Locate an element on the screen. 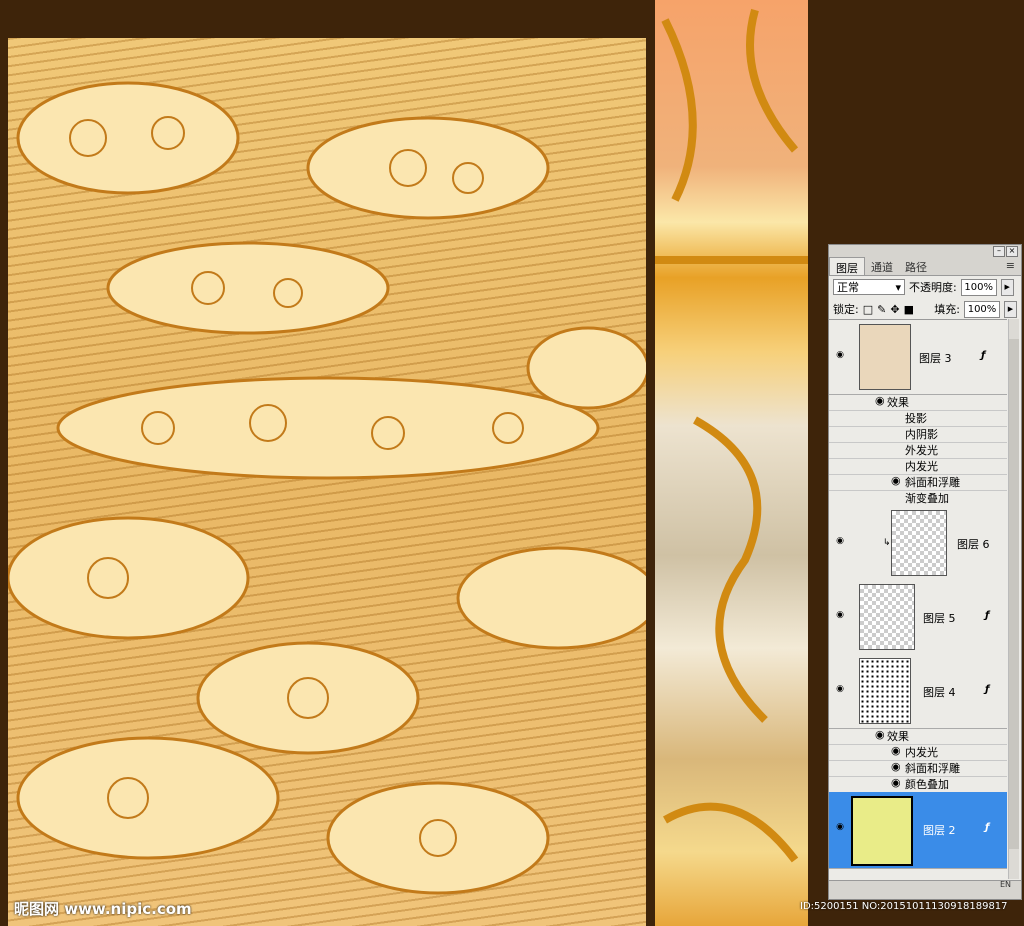 This screenshot has height=926, width=1024. blend-mode-select: 正常 ▾ is located at coordinates (869, 287).